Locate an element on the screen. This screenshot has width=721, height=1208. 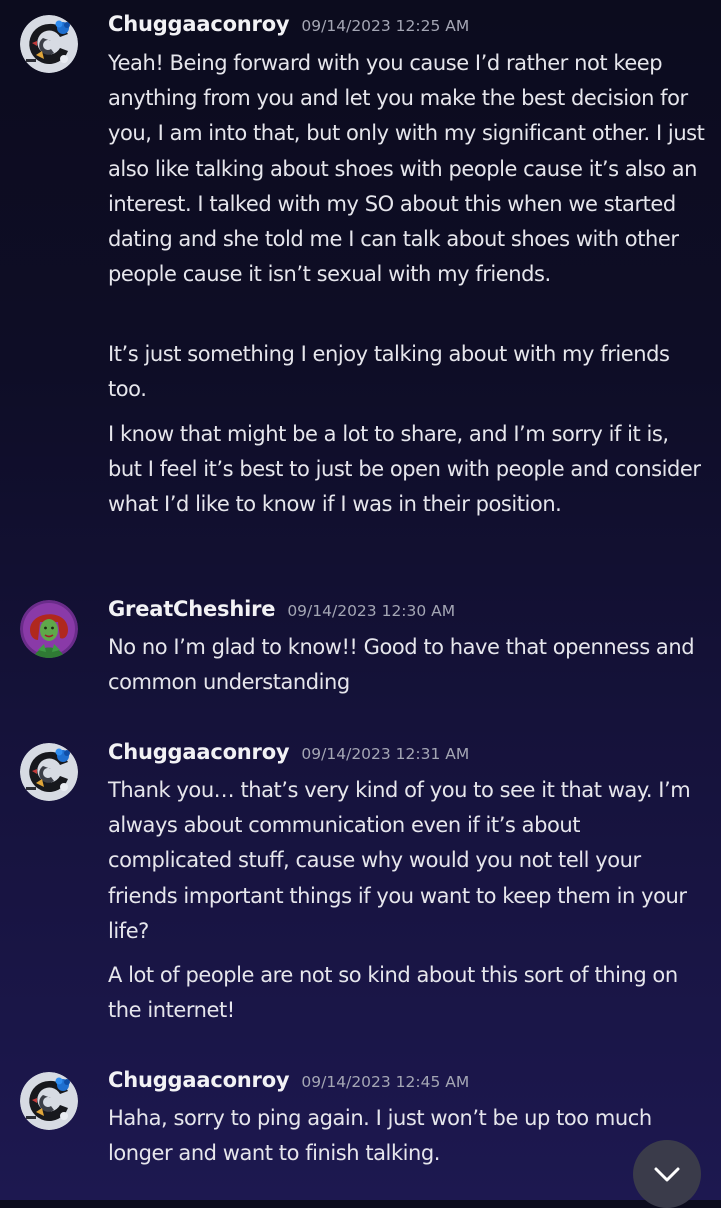
scroll-to-bottom-button is located at coordinates (667, 1174).